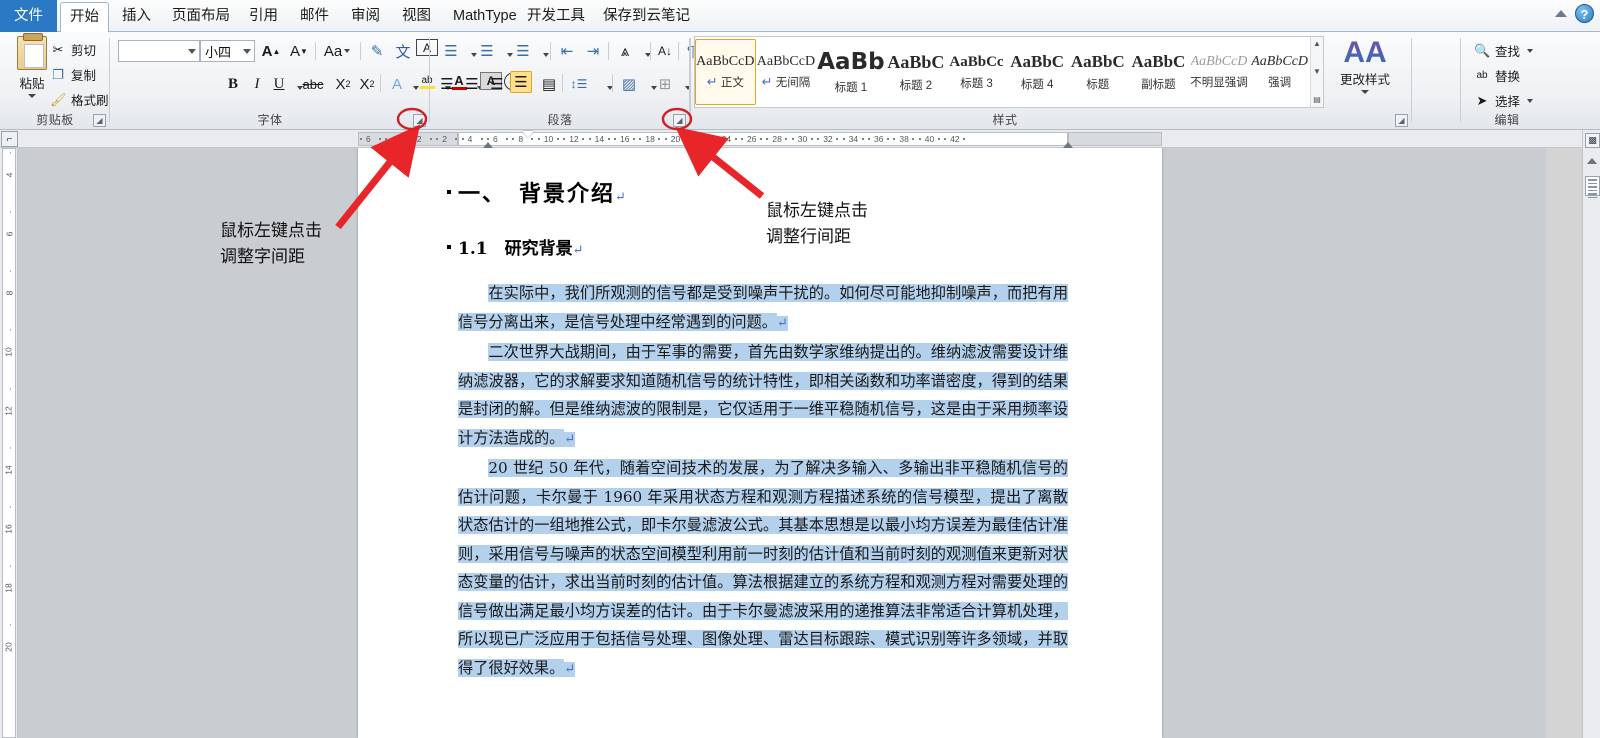  What do you see at coordinates (451, 51) in the screenshot?
I see `bullets-button: ☰` at bounding box center [451, 51].